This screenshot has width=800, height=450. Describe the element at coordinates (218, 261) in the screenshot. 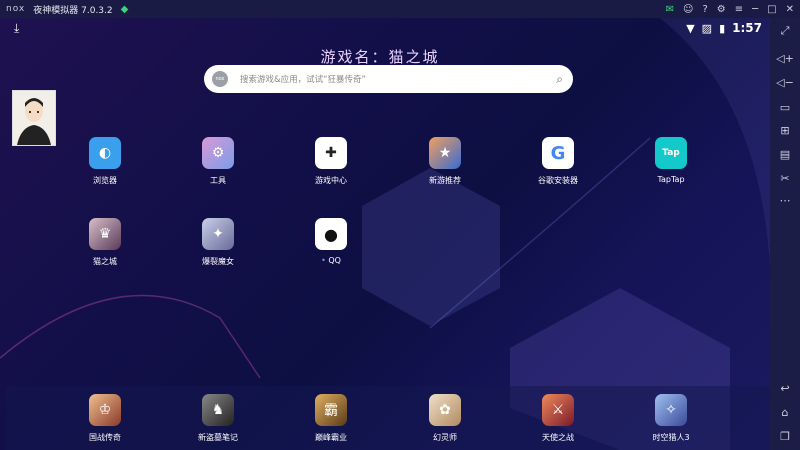

I see `app-label: 爆裂魔女` at that location.